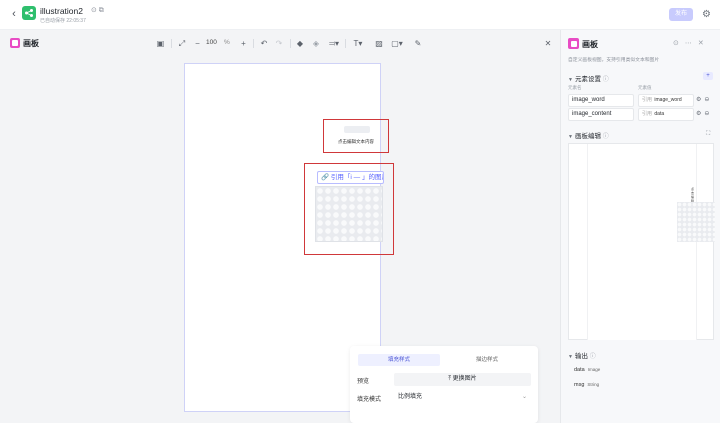 The image size is (720, 423). I want to click on fullscreen-icon: ⛶, so click(708, 134).